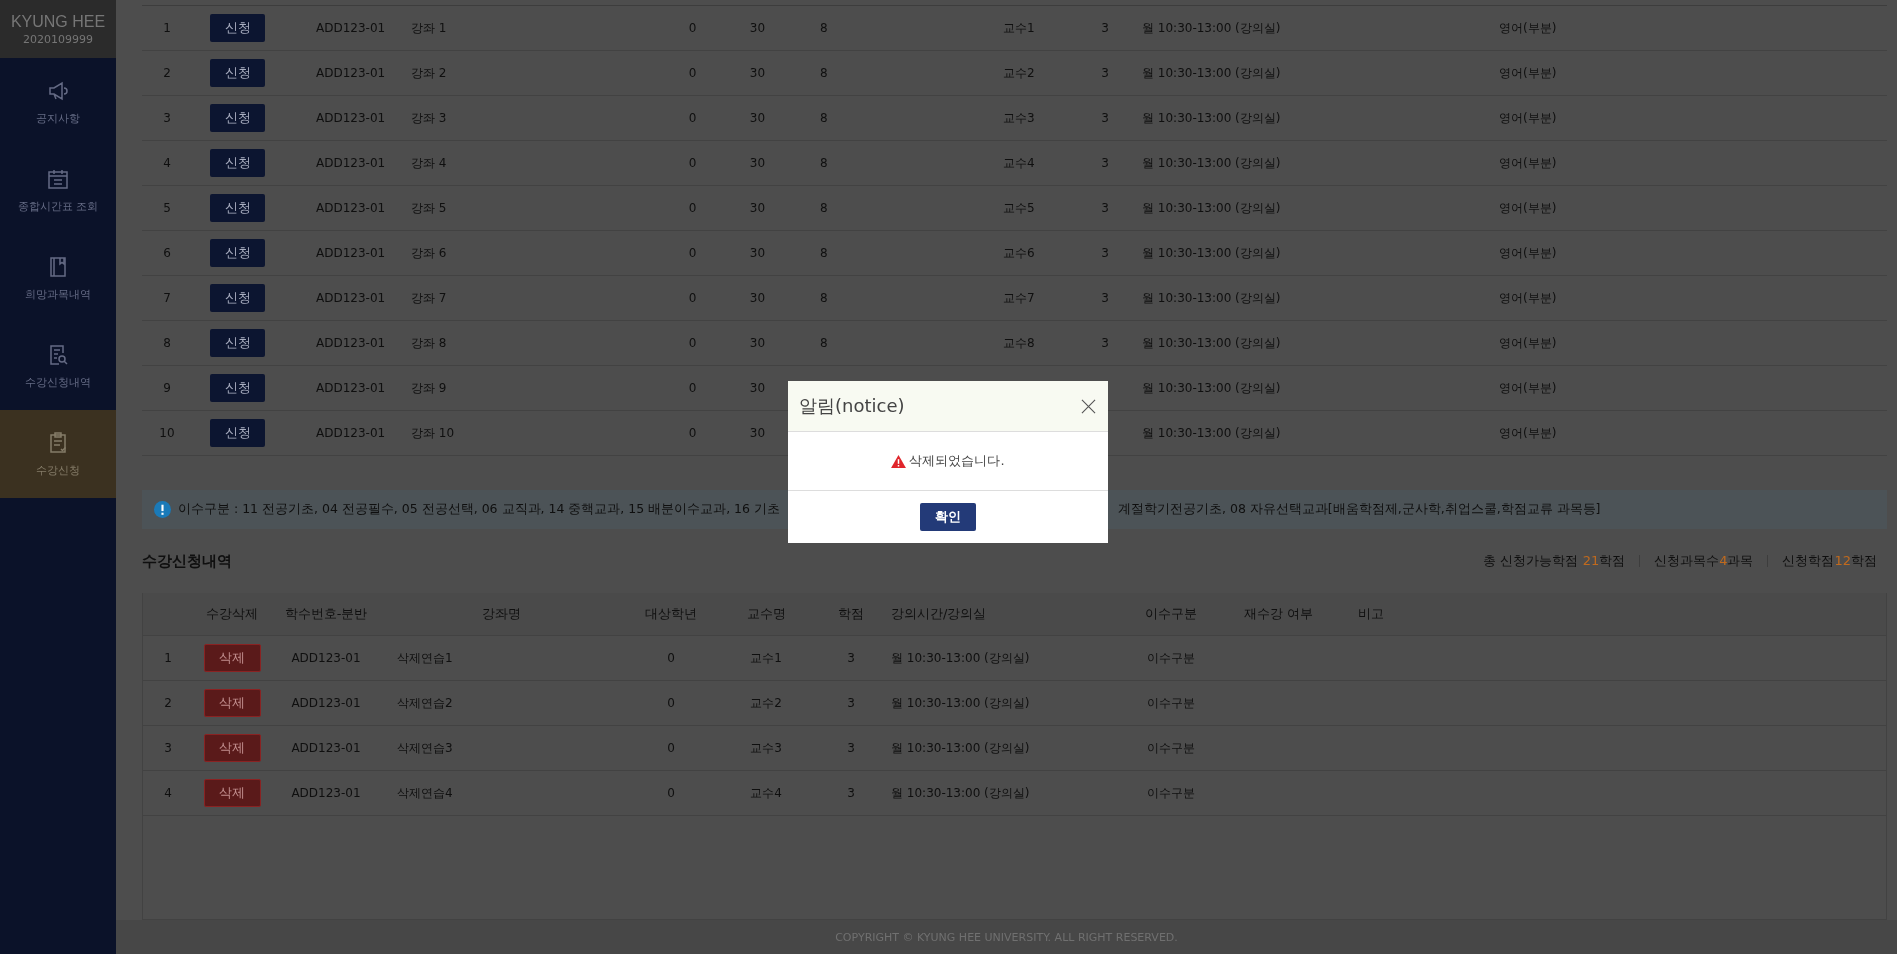 Image resolution: width=1897 pixels, height=954 pixels. What do you see at coordinates (1088, 406) in the screenshot?
I see `close-icon` at bounding box center [1088, 406].